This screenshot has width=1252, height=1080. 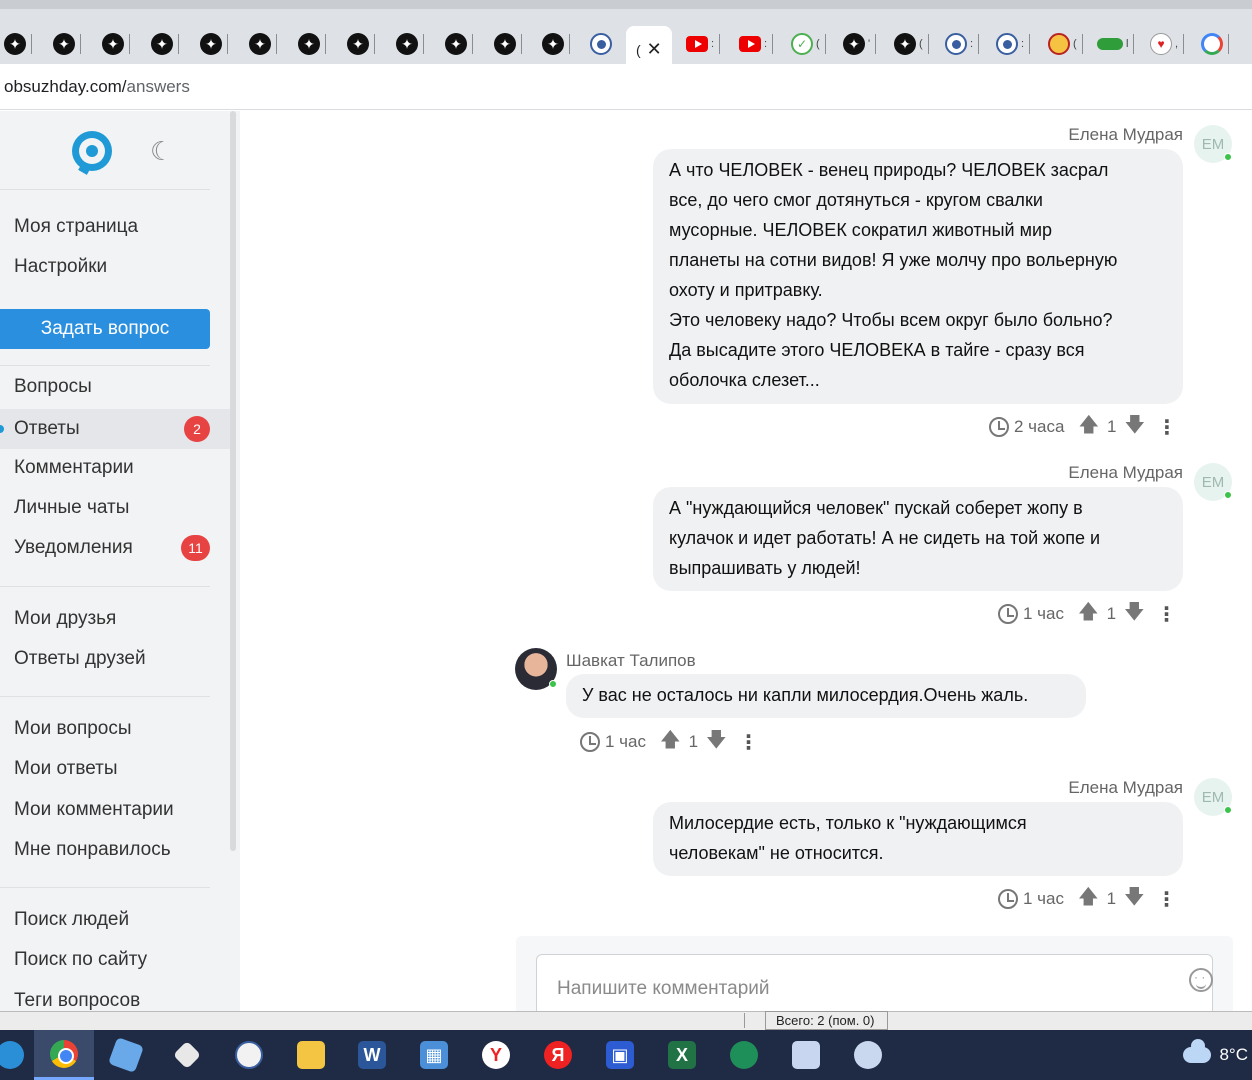 I want to click on message-meta: 1 час 🡅 1 🡇 ⋮, so click(x=1087, y=614).